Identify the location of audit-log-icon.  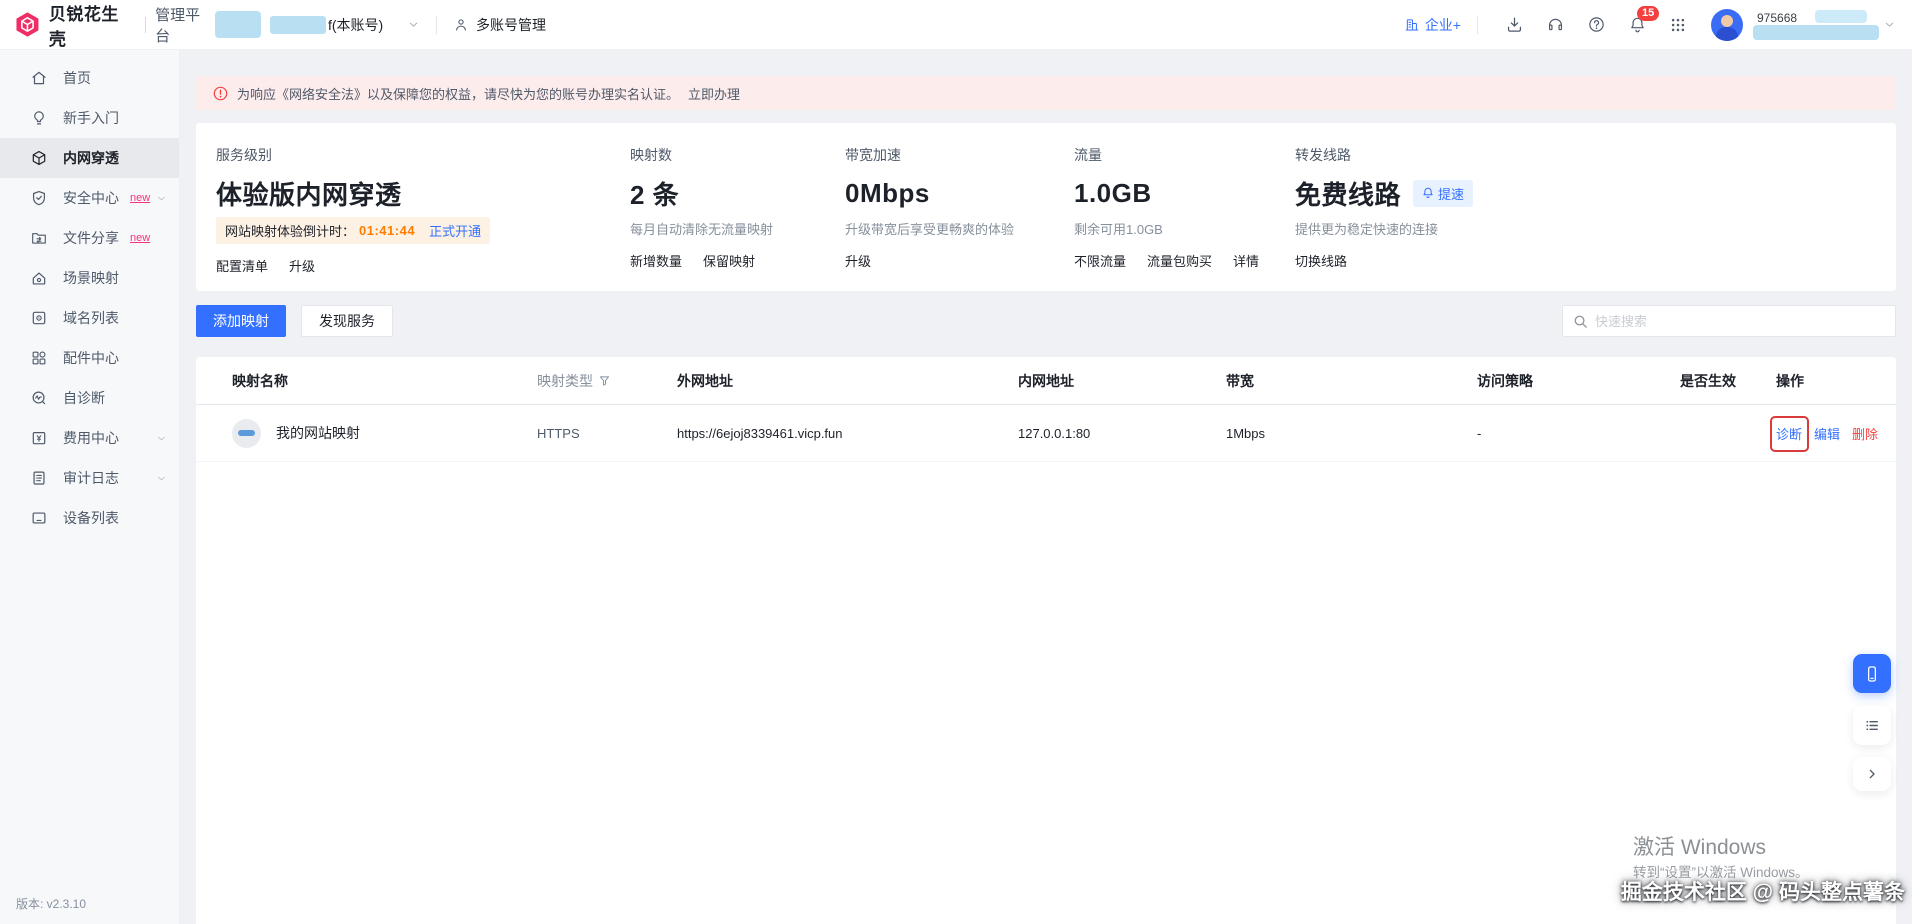
(39, 478).